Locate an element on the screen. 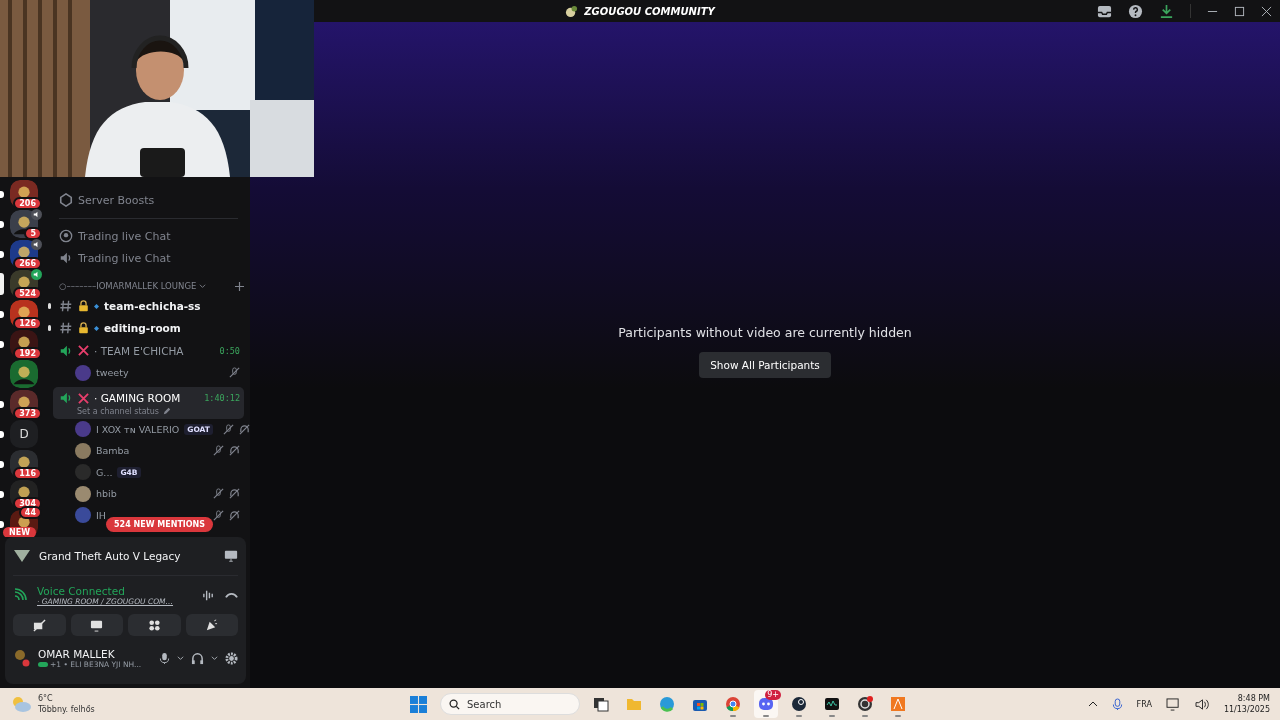 This screenshot has width=1280, height=720. party-icon is located at coordinates (212, 625).